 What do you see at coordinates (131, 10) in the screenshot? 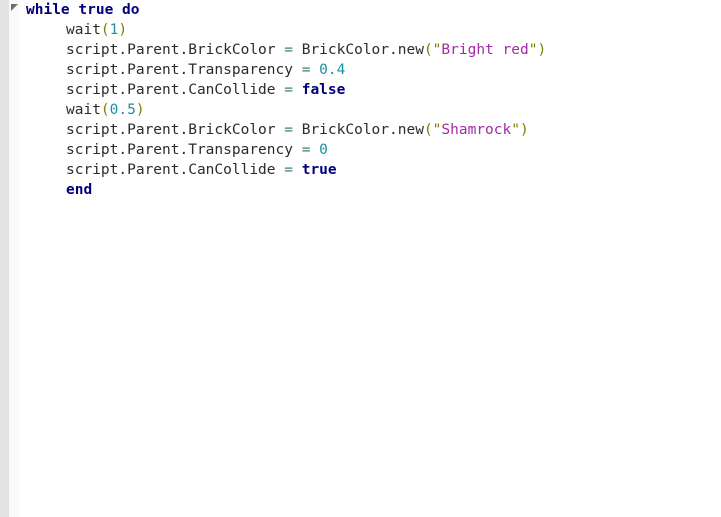
I see `code-token: do` at bounding box center [131, 10].